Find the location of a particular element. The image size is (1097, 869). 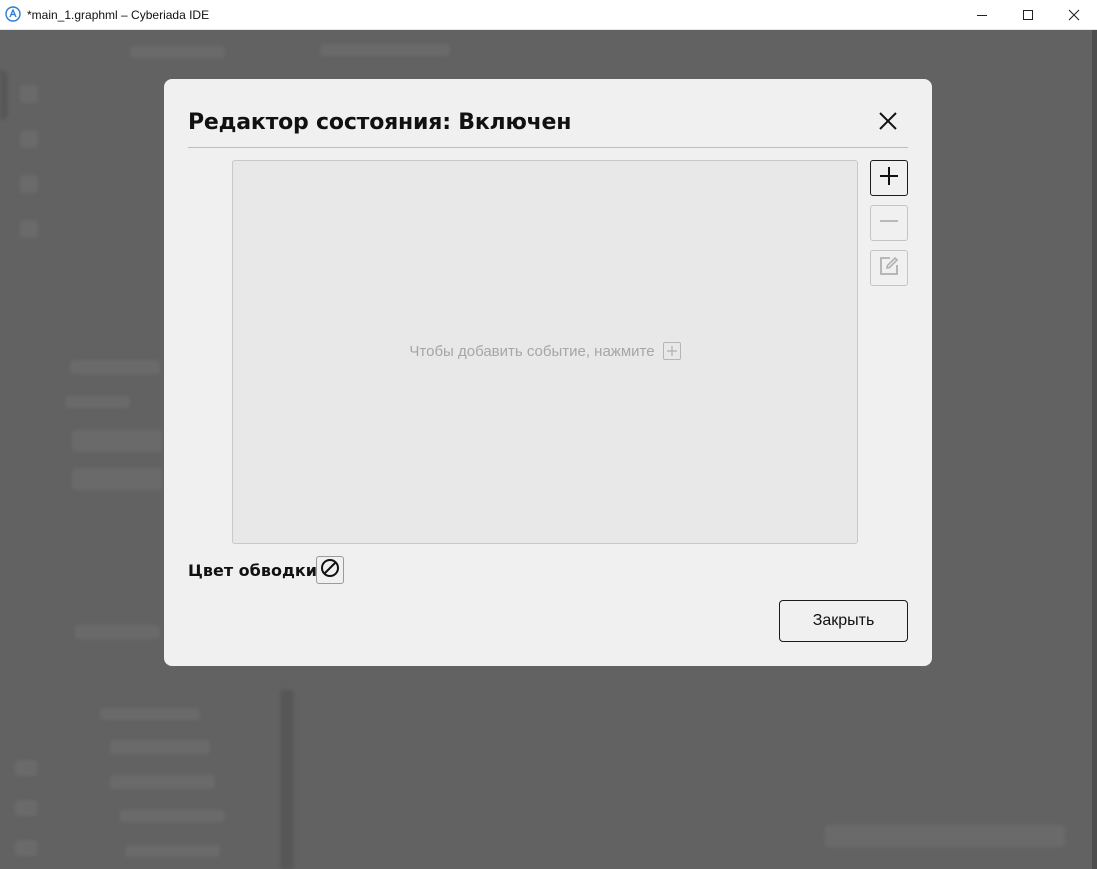

modal-close-button is located at coordinates (888, 123).